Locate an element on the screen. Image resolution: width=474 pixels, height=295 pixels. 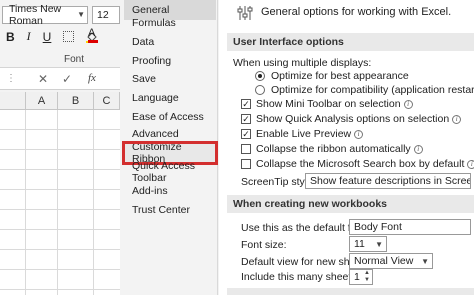
checkbox-live-preview-label: Enable Live Preview is located at coordinates (304, 134).